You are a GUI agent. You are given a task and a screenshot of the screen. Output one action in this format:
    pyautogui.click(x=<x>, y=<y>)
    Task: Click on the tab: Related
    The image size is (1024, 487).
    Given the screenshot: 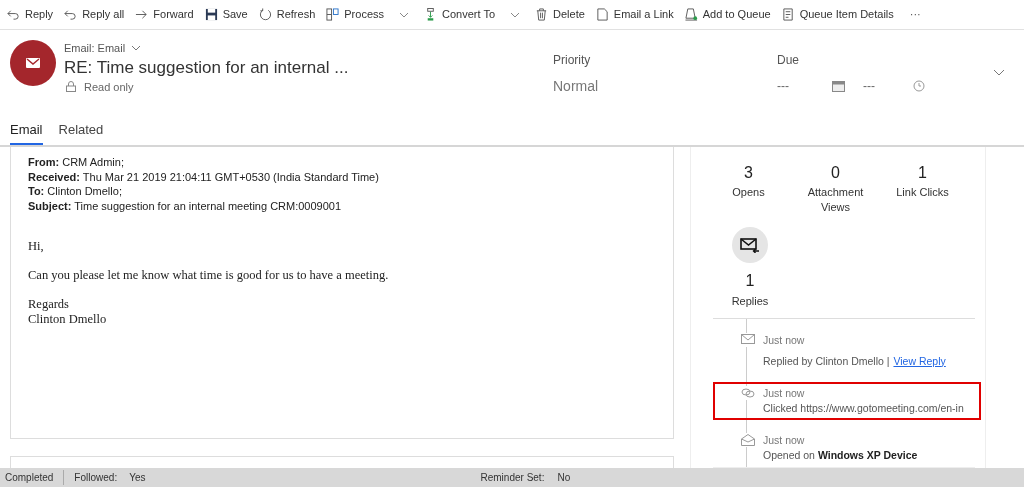 What is the action you would take?
    pyautogui.click(x=81, y=132)
    